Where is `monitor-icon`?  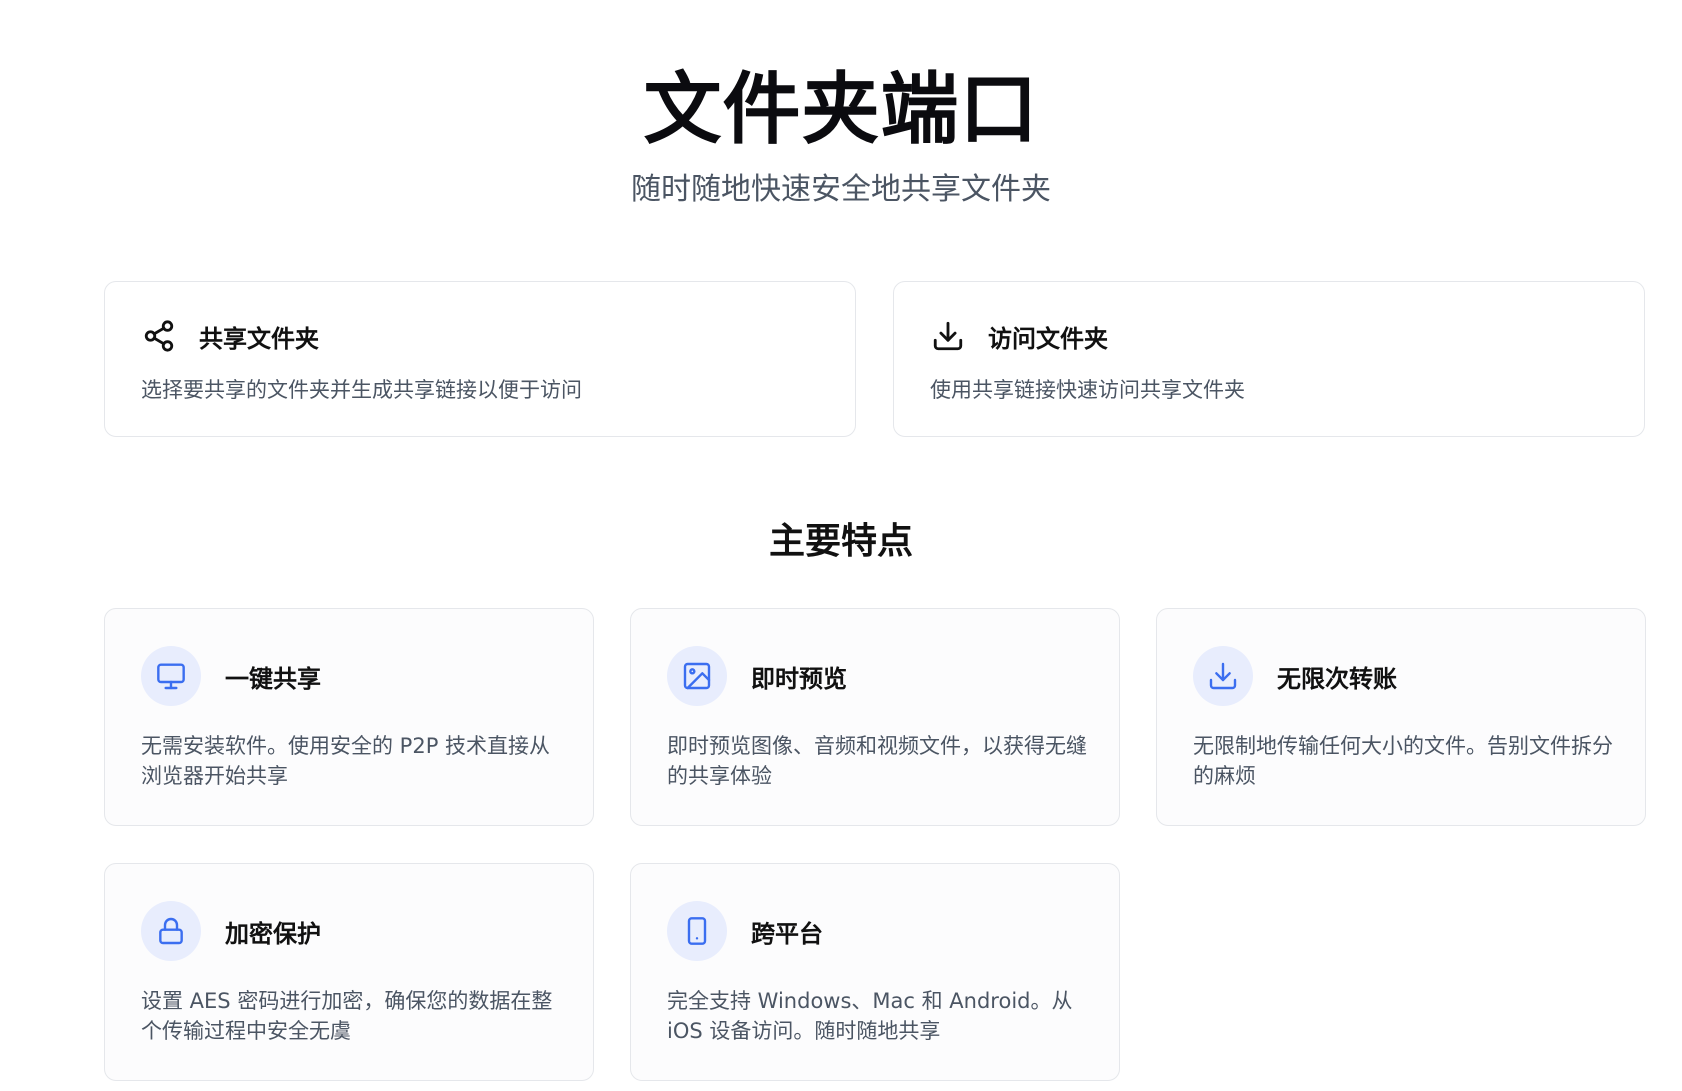 monitor-icon is located at coordinates (171, 676).